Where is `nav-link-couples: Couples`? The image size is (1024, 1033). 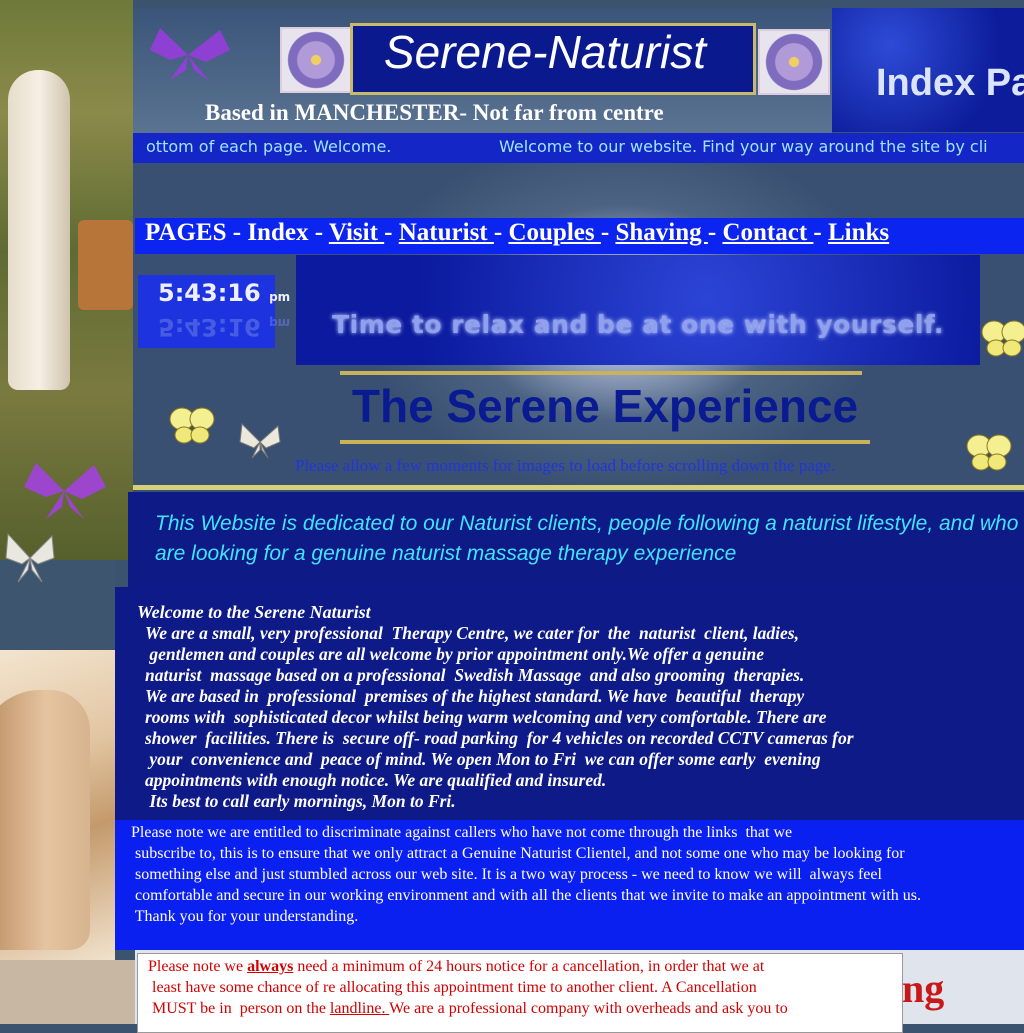 nav-link-couples: Couples is located at coordinates (554, 232).